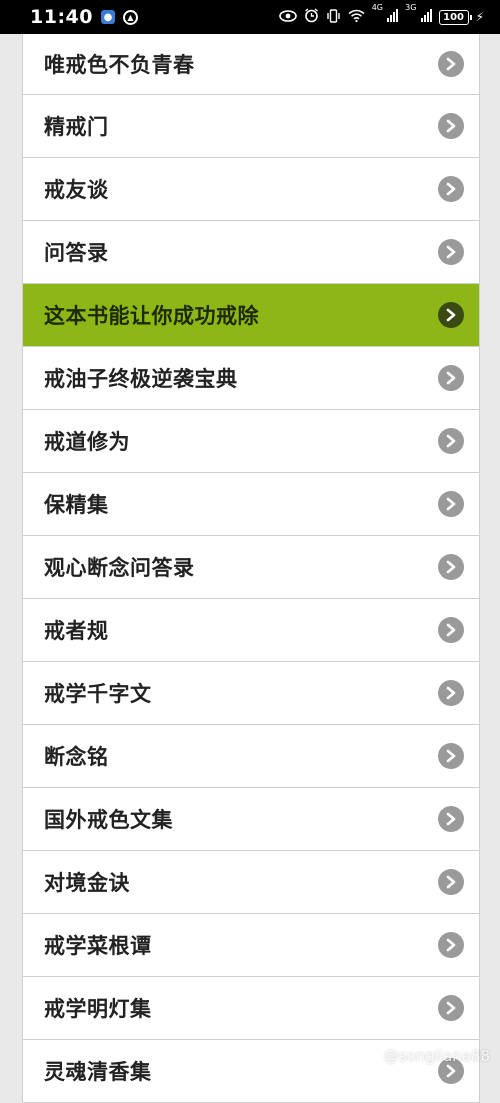 This screenshot has height=1103, width=500. I want to click on status-right: 4G 3G 100 ⚡, so click(381, 15).